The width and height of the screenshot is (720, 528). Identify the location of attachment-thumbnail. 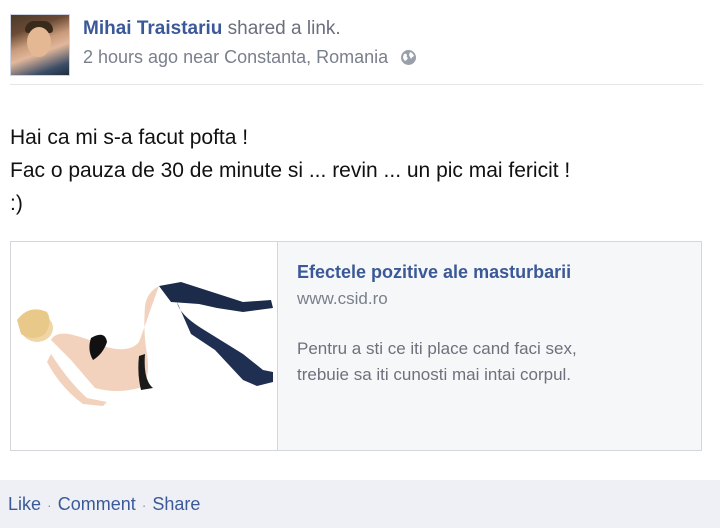
(144, 346).